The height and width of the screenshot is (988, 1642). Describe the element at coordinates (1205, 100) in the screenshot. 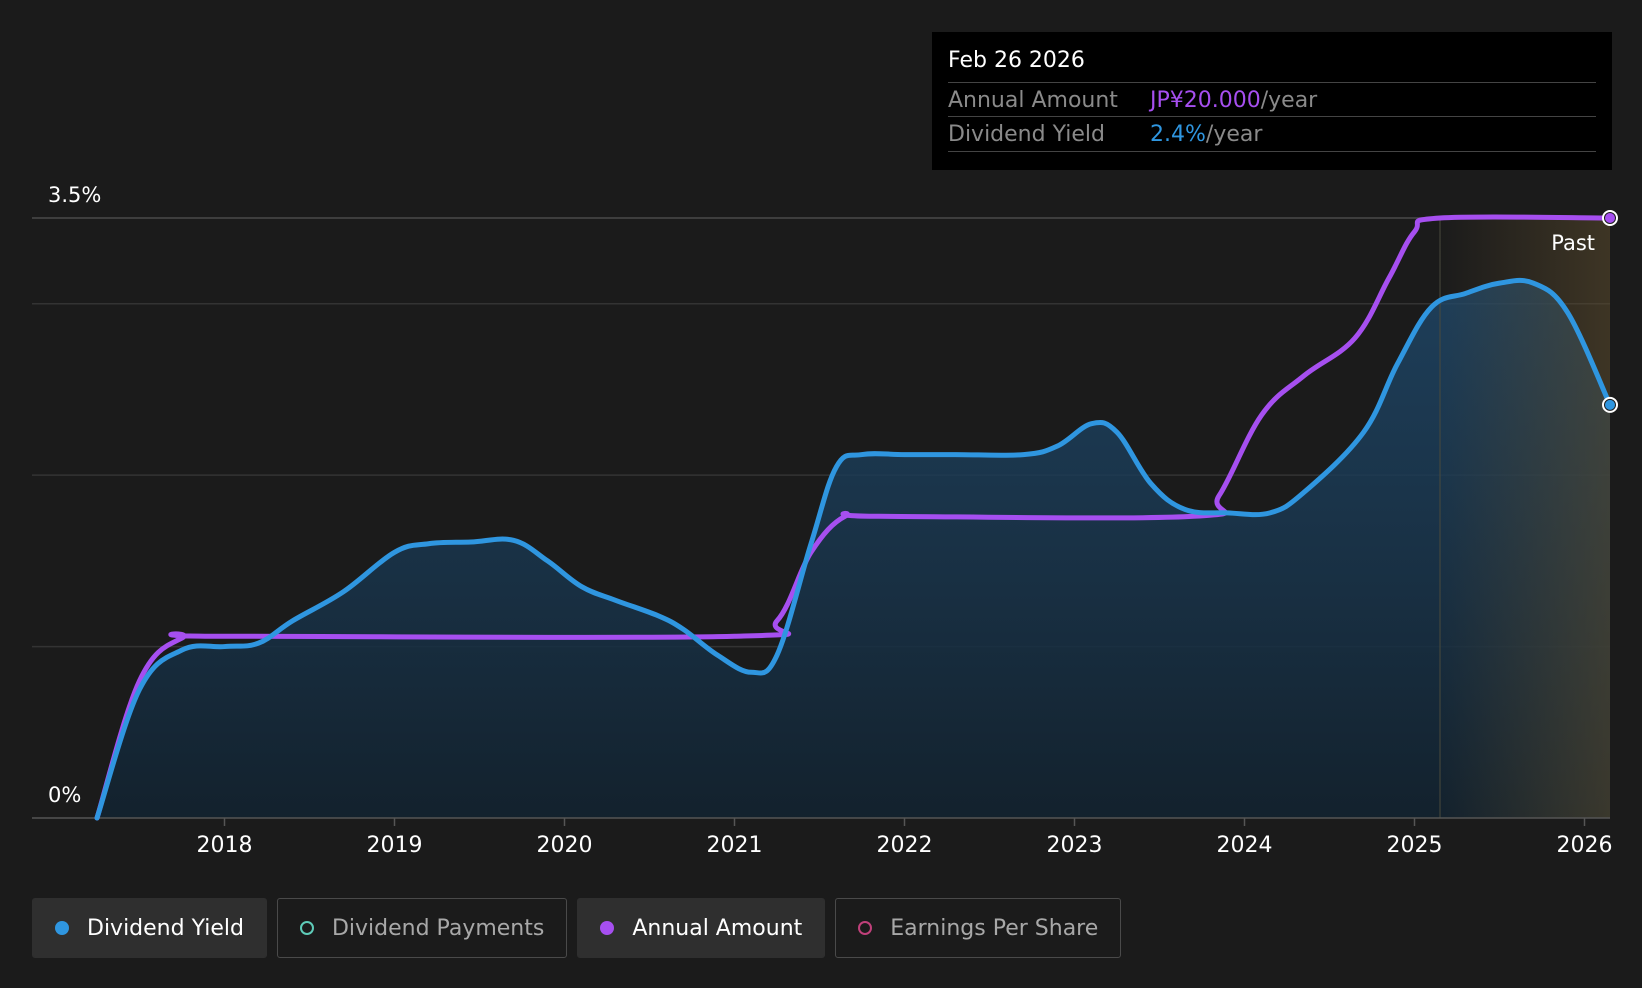

I see `tooltip-value: JP¥20.000` at that location.